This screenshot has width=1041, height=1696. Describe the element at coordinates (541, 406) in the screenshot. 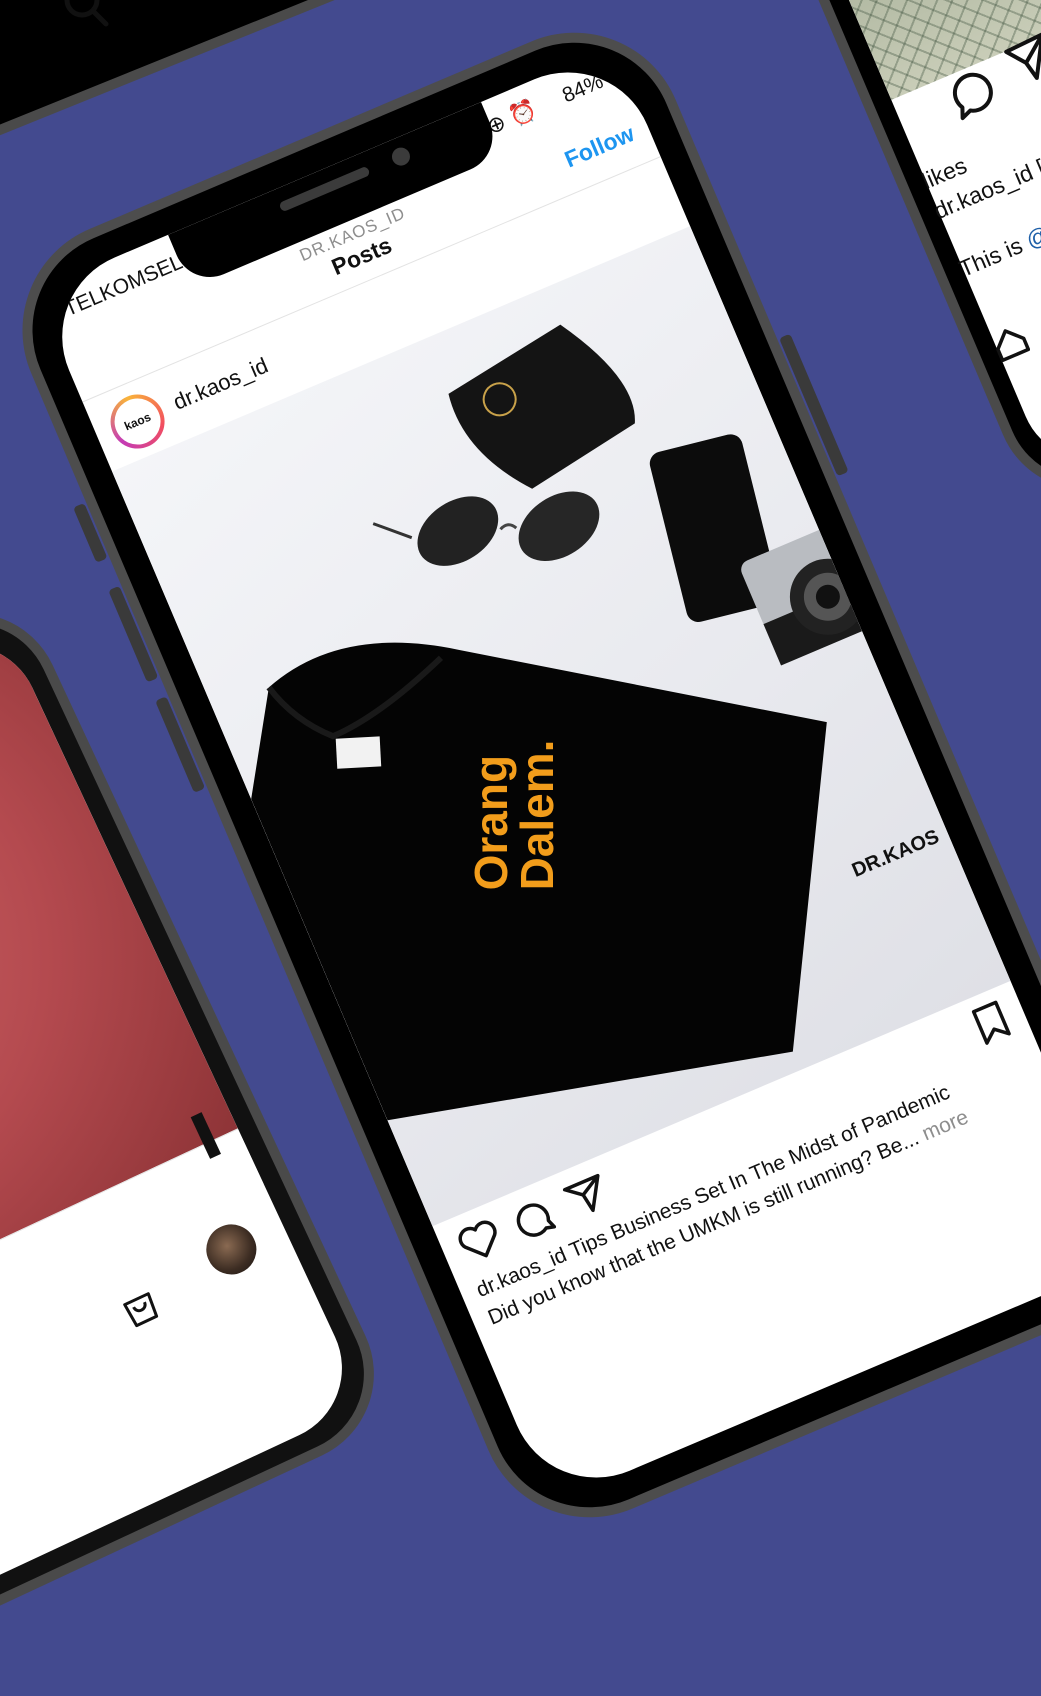

I see `sunglasses-case-icon` at that location.